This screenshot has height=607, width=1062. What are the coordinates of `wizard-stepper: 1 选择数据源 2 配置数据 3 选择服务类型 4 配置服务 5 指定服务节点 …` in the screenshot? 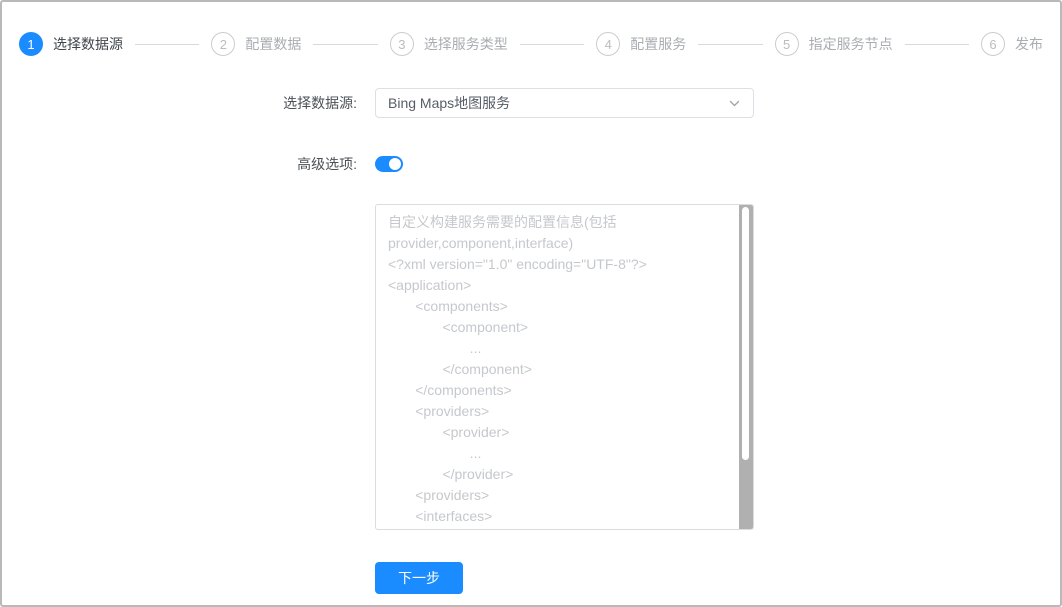 It's located at (531, 34).